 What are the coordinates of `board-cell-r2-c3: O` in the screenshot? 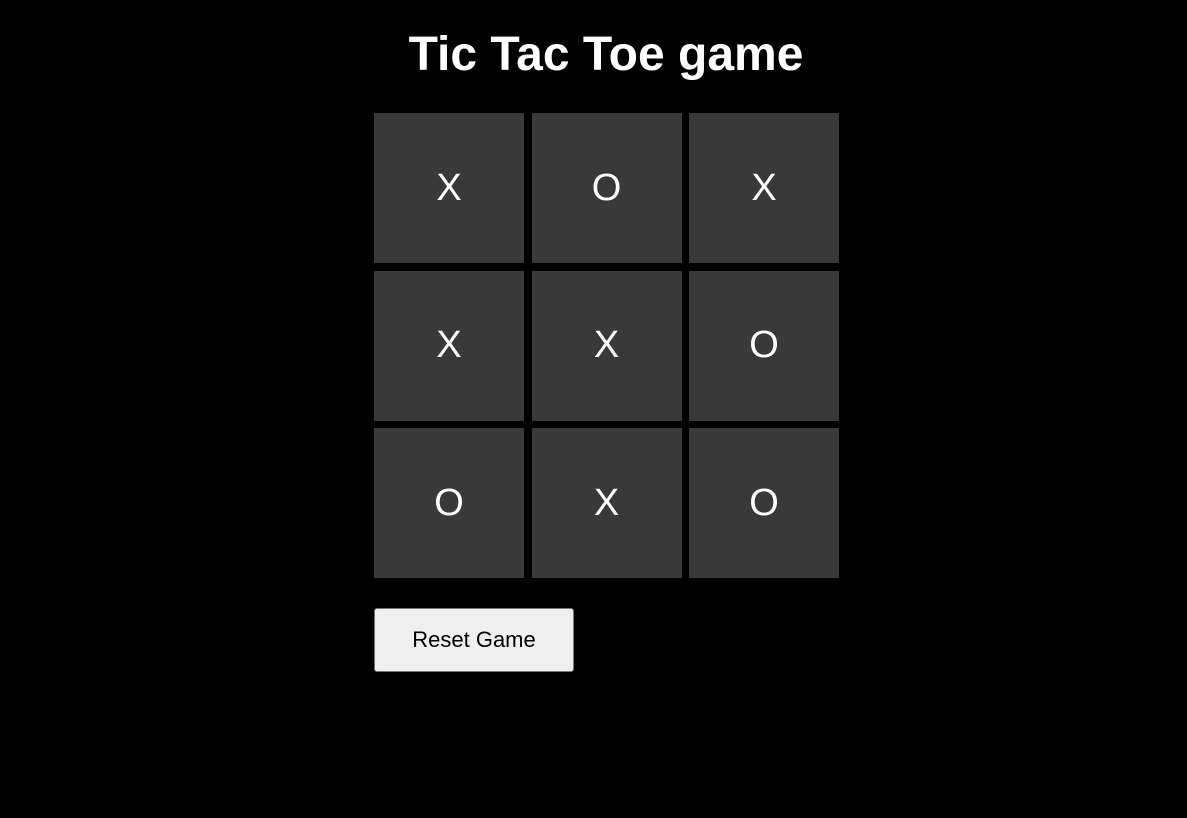 It's located at (764, 345).